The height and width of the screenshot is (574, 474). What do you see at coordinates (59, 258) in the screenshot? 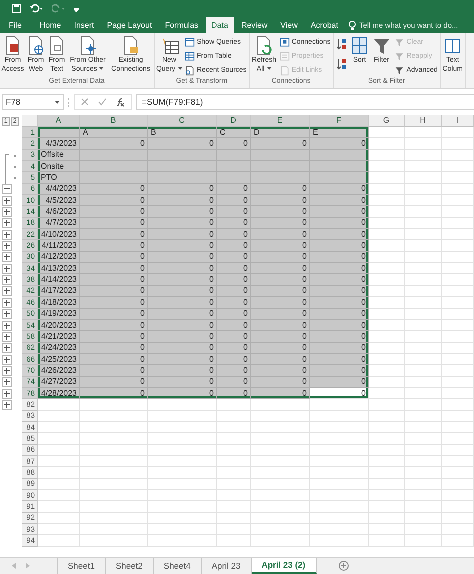
I see `table-cell: 4/12/2023` at bounding box center [59, 258].